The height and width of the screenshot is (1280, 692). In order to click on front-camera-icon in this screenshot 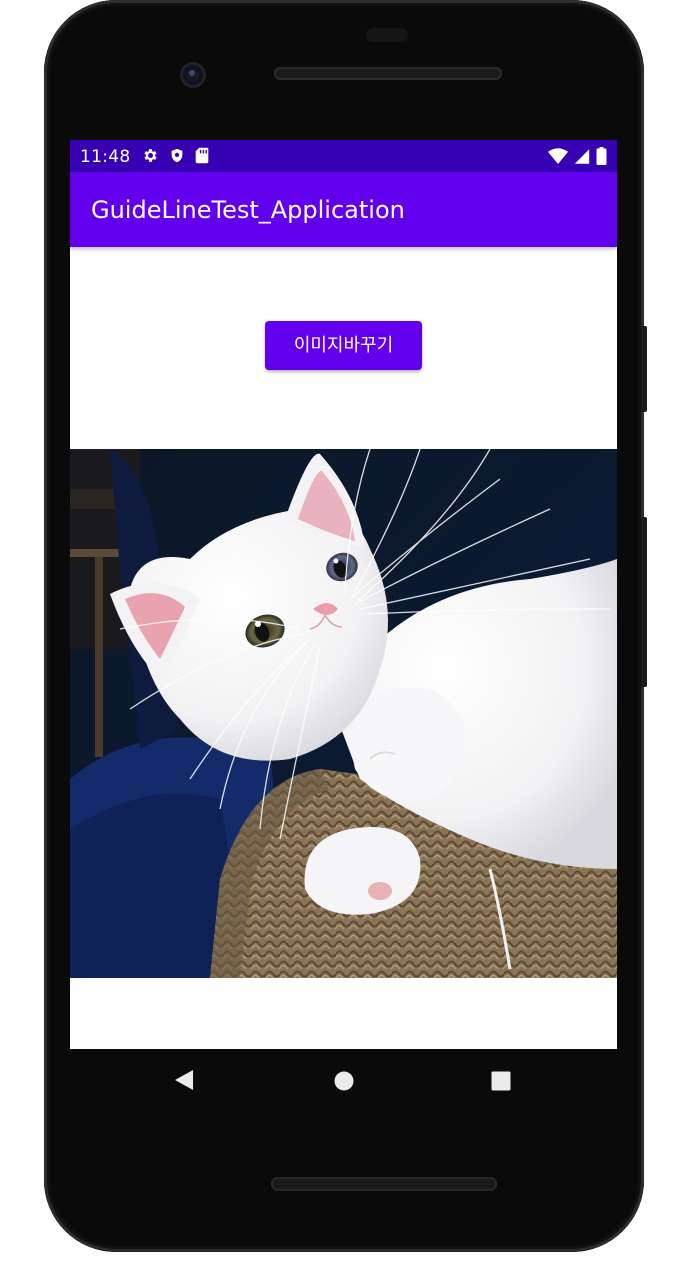, I will do `click(193, 75)`.